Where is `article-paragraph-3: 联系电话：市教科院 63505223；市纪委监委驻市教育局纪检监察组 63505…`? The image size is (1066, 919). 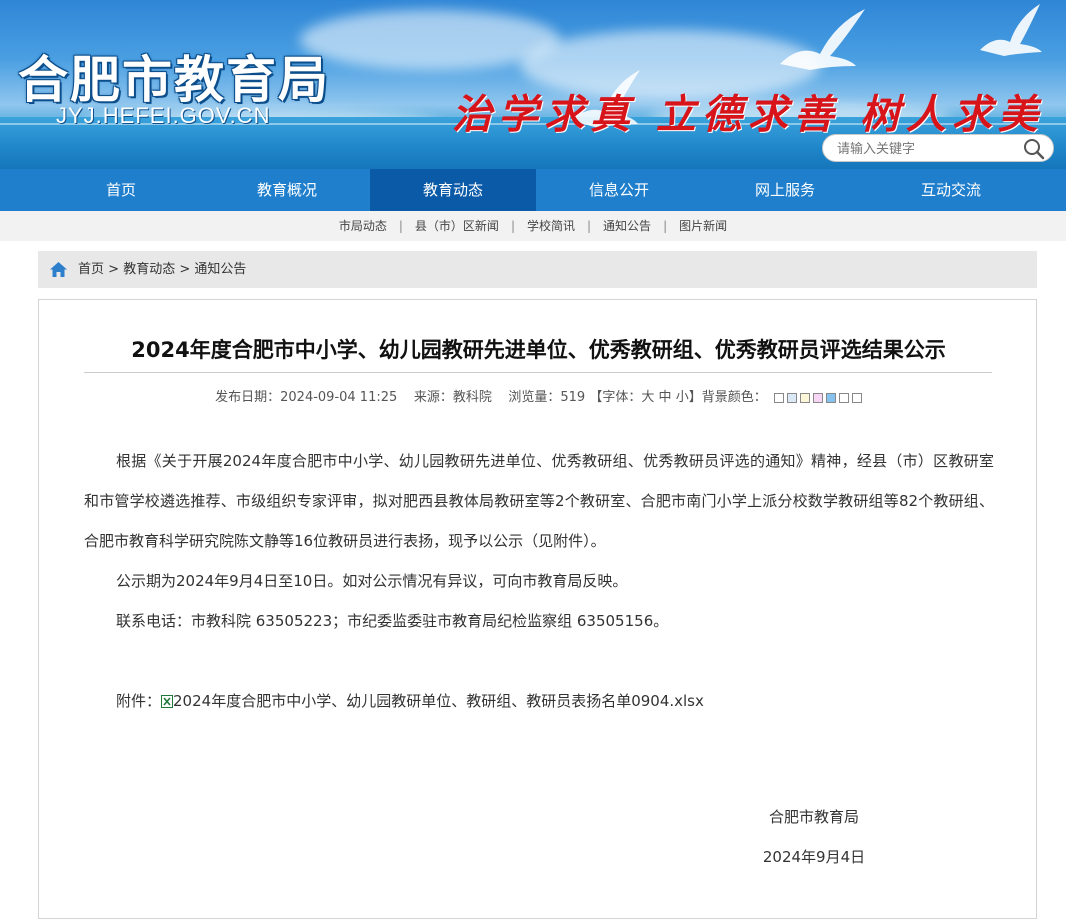 article-paragraph-3: 联系电话：市教科院 63505223；市纪委监委驻市教育局纪检监察组 63505… is located at coordinates (392, 621).